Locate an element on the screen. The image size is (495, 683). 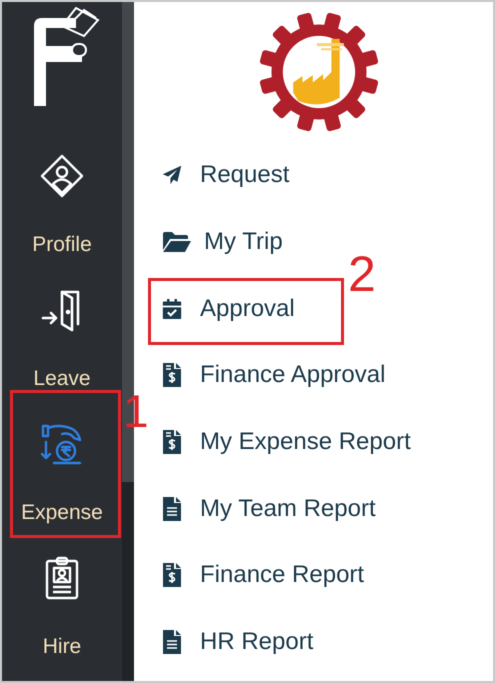
menu-item: My Trip is located at coordinates (243, 242).